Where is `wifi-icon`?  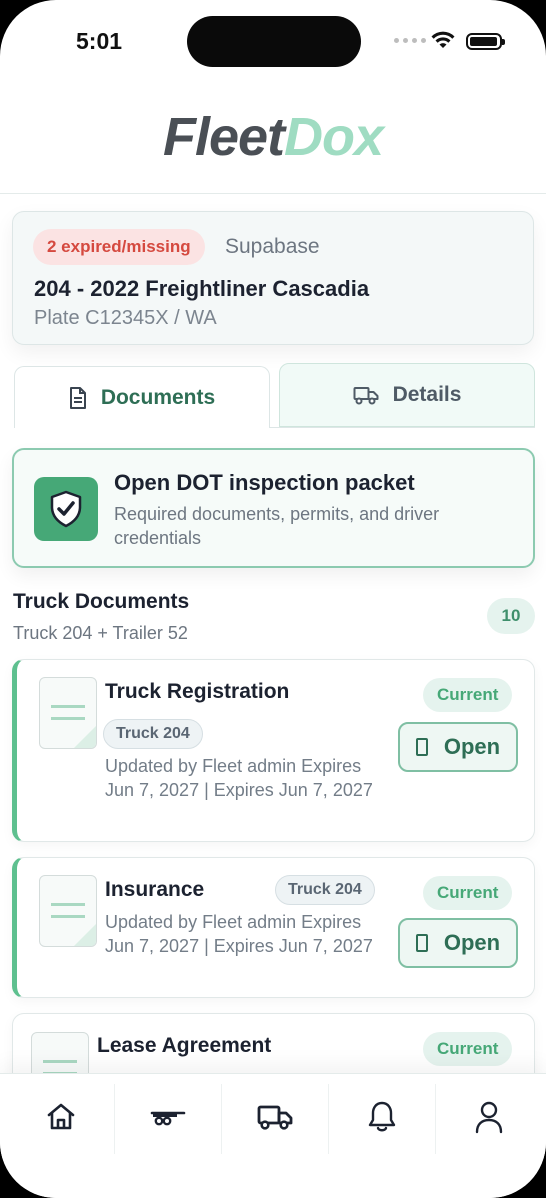 wifi-icon is located at coordinates (443, 39).